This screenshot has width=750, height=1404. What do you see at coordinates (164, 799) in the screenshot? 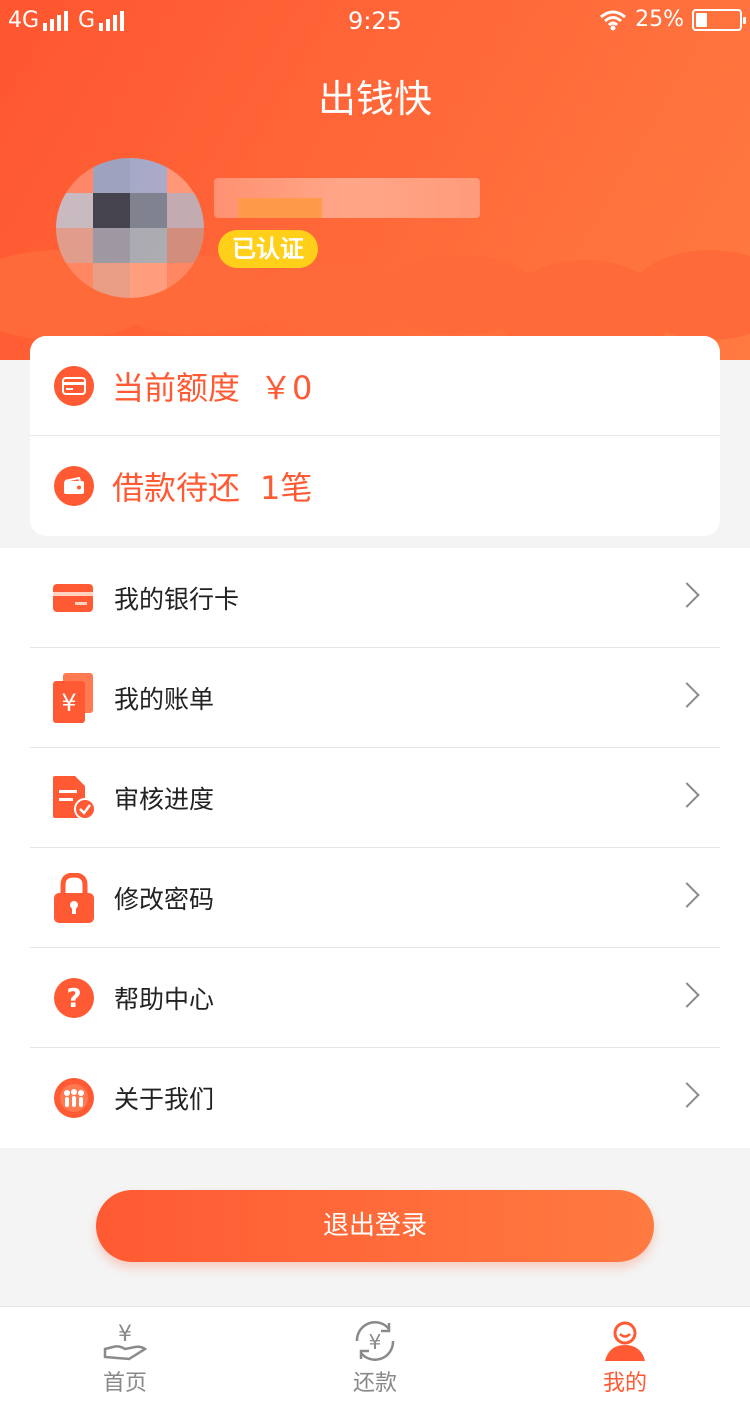
I see `menu-label: 审核进度` at bounding box center [164, 799].